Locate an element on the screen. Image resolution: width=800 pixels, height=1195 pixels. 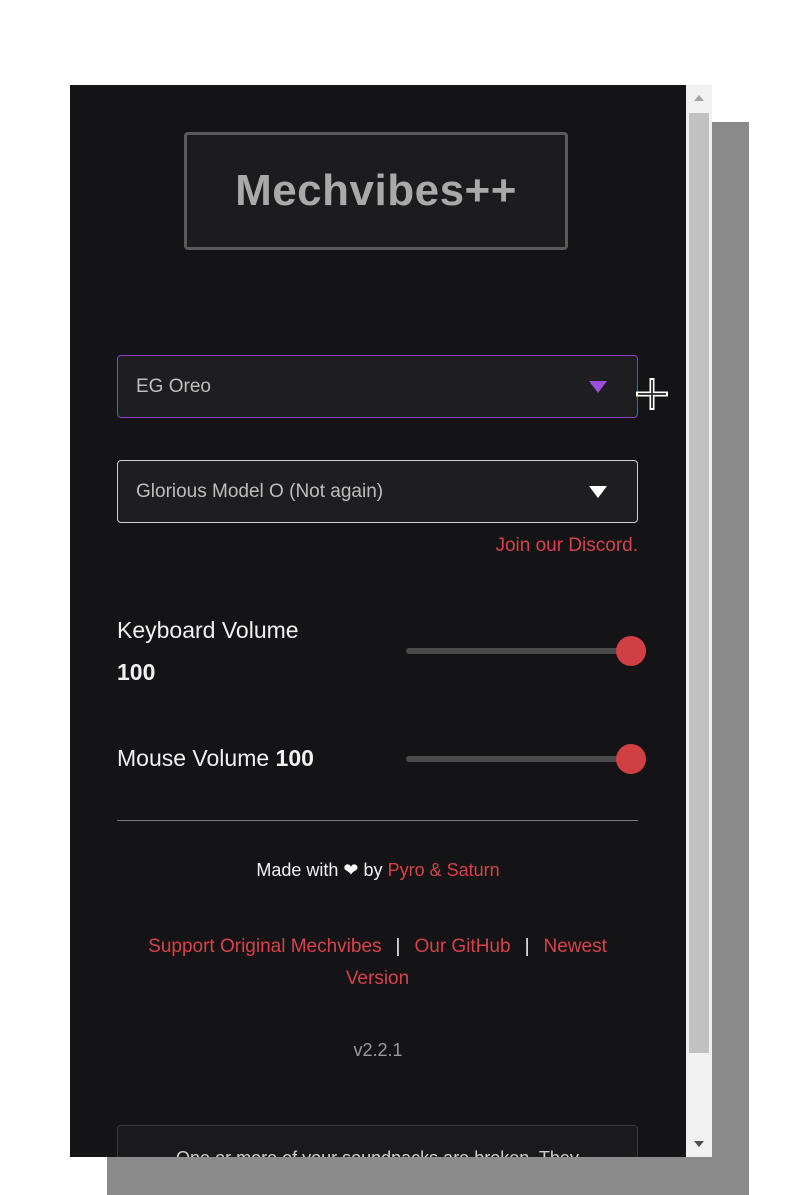
keyboard-soundpack-select: EG Oreo is located at coordinates (377, 386).